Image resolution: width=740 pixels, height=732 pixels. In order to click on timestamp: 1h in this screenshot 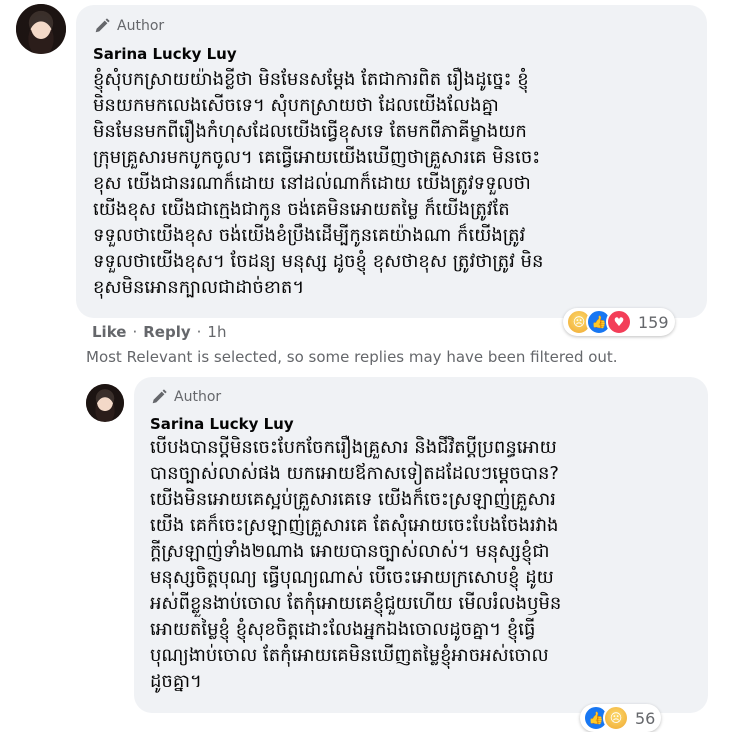, I will do `click(216, 332)`.